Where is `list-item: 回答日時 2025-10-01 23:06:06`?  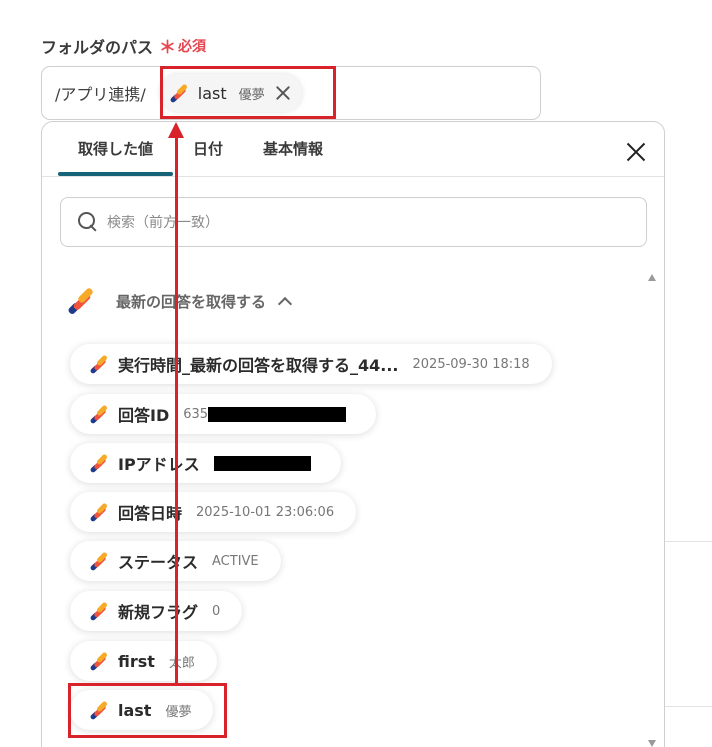
list-item: 回答日時 2025-10-01 23:06:06 is located at coordinates (213, 512).